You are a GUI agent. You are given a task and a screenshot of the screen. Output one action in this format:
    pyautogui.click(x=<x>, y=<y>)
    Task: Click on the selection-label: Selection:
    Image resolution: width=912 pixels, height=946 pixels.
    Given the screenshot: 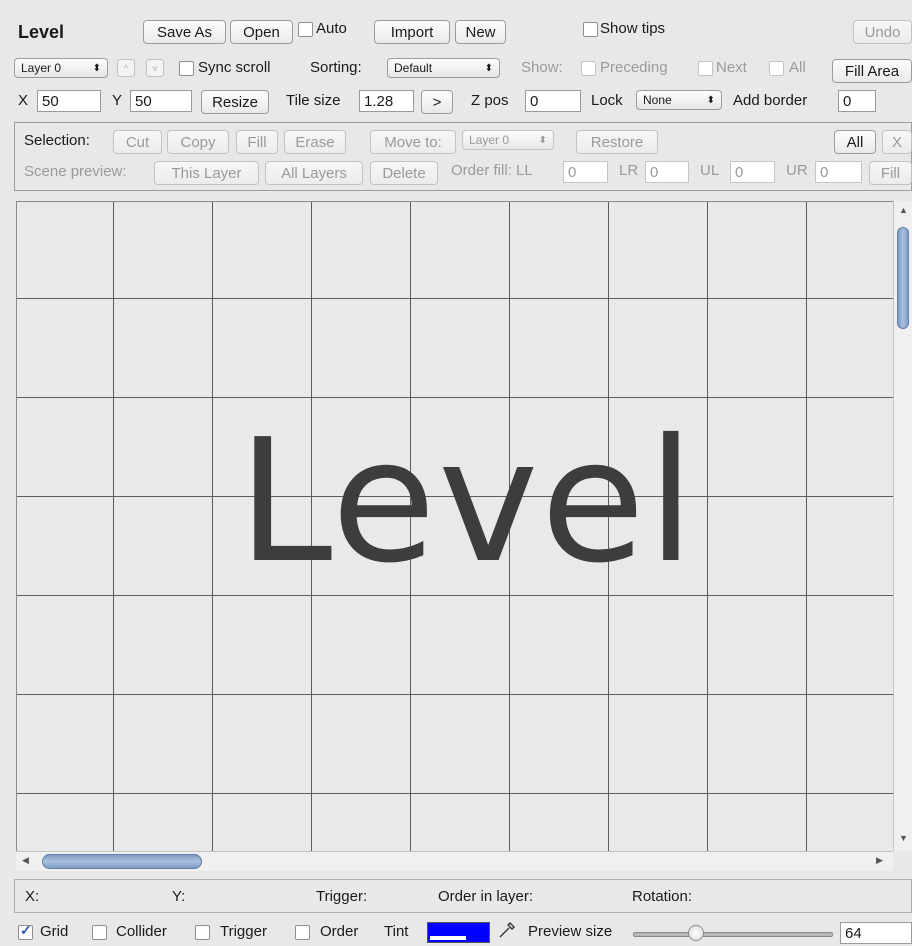 What is the action you would take?
    pyautogui.click(x=57, y=140)
    